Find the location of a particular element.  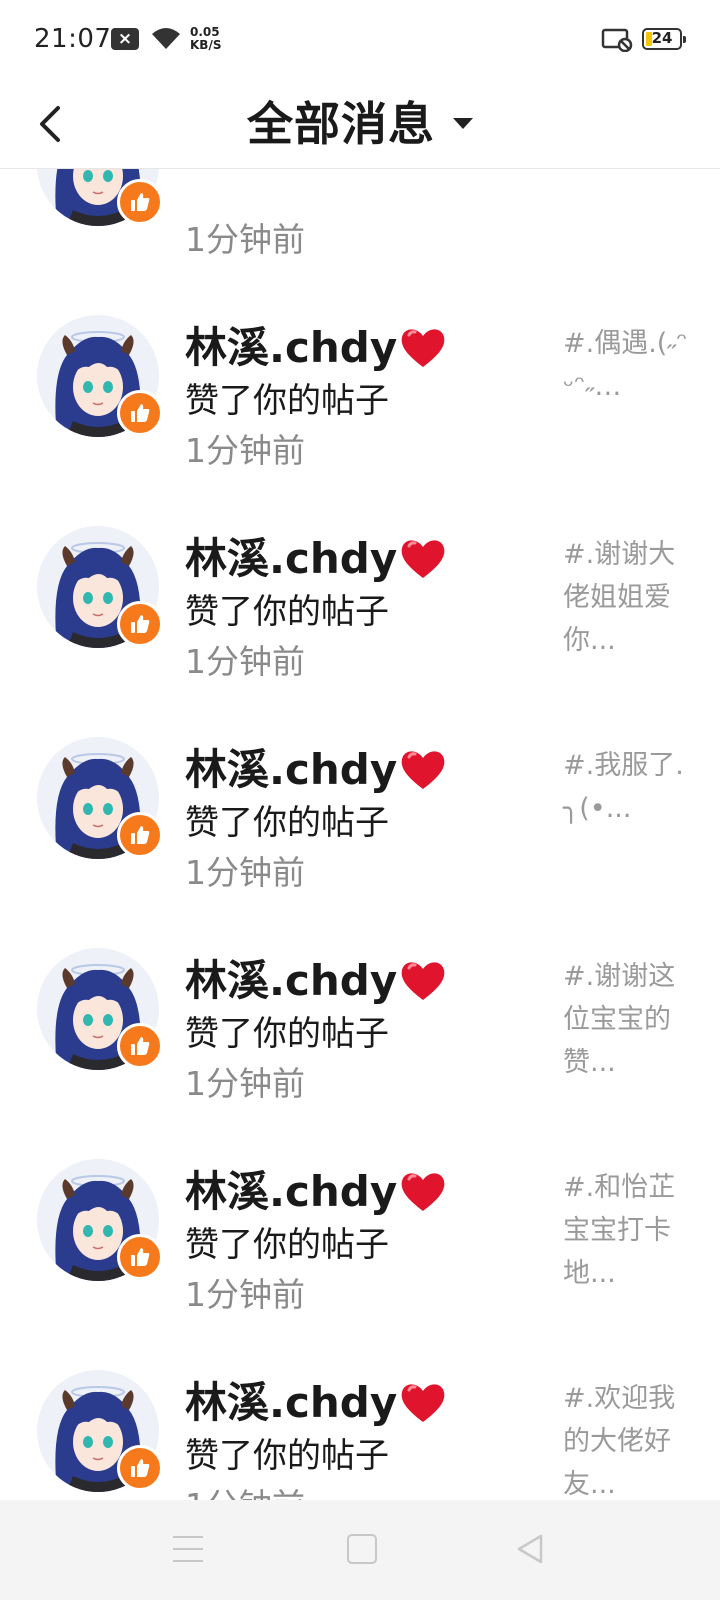

status-time: 21:07 is located at coordinates (73, 39).